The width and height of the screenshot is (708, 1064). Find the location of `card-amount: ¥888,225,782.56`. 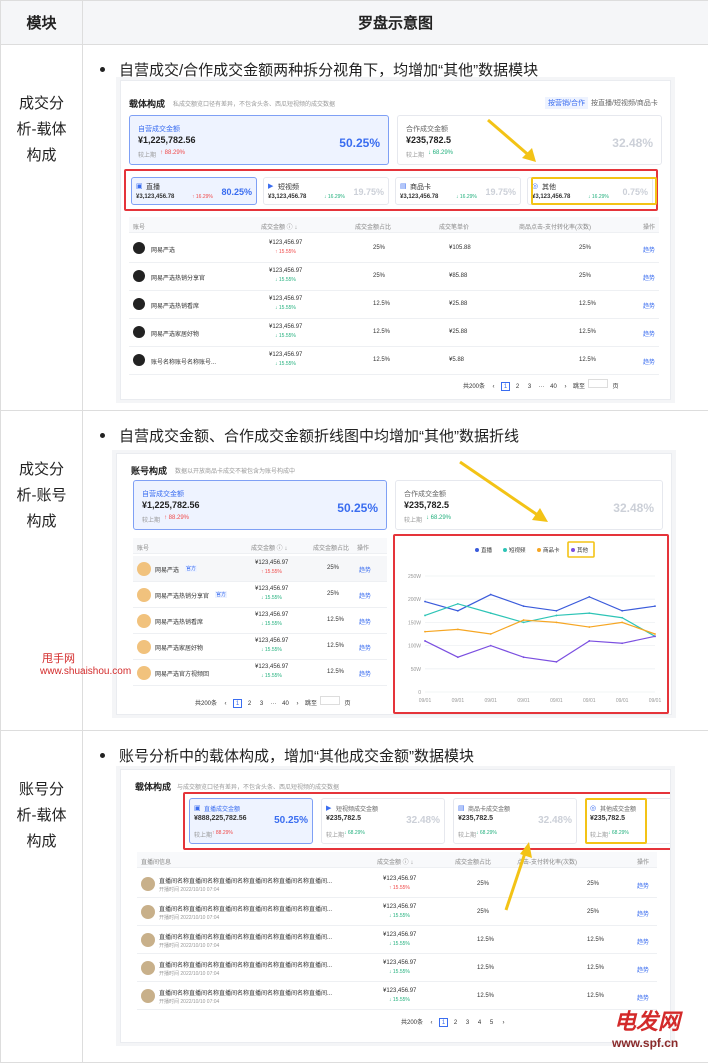

card-amount: ¥888,225,782.56 is located at coordinates (220, 818).